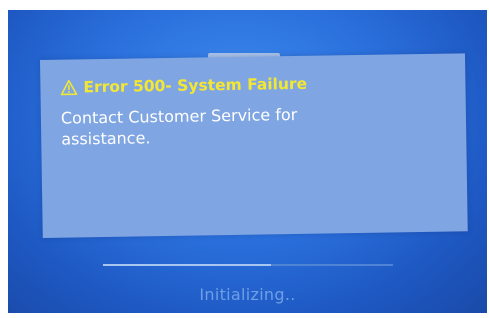 This screenshot has height=318, width=489. What do you see at coordinates (69, 87) in the screenshot?
I see `warning-triangle-icon` at bounding box center [69, 87].